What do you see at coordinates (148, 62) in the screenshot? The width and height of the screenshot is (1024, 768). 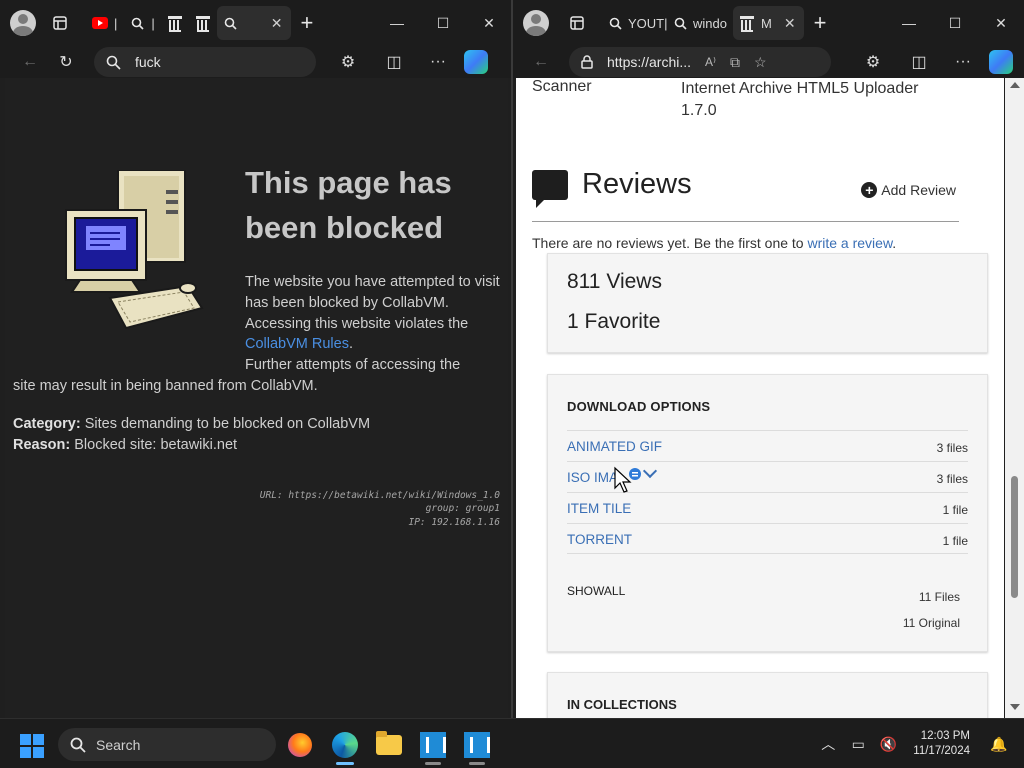 I see `address-text: fuck` at bounding box center [148, 62].